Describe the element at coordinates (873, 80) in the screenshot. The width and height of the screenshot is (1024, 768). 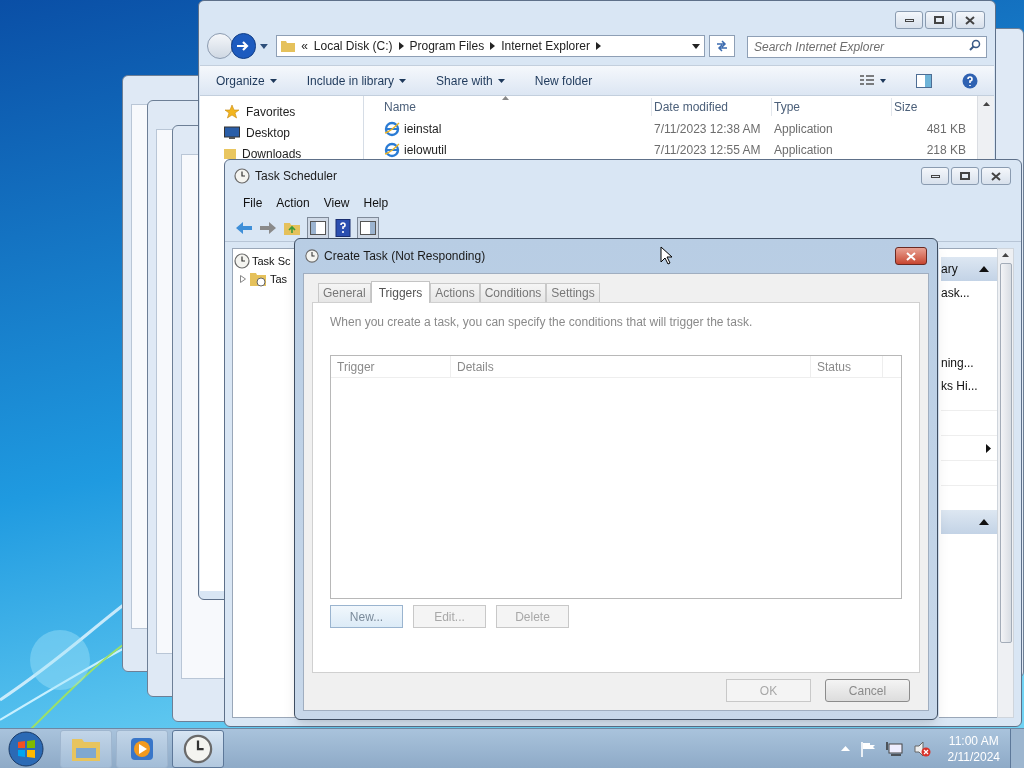
I see `view-list-icon` at that location.